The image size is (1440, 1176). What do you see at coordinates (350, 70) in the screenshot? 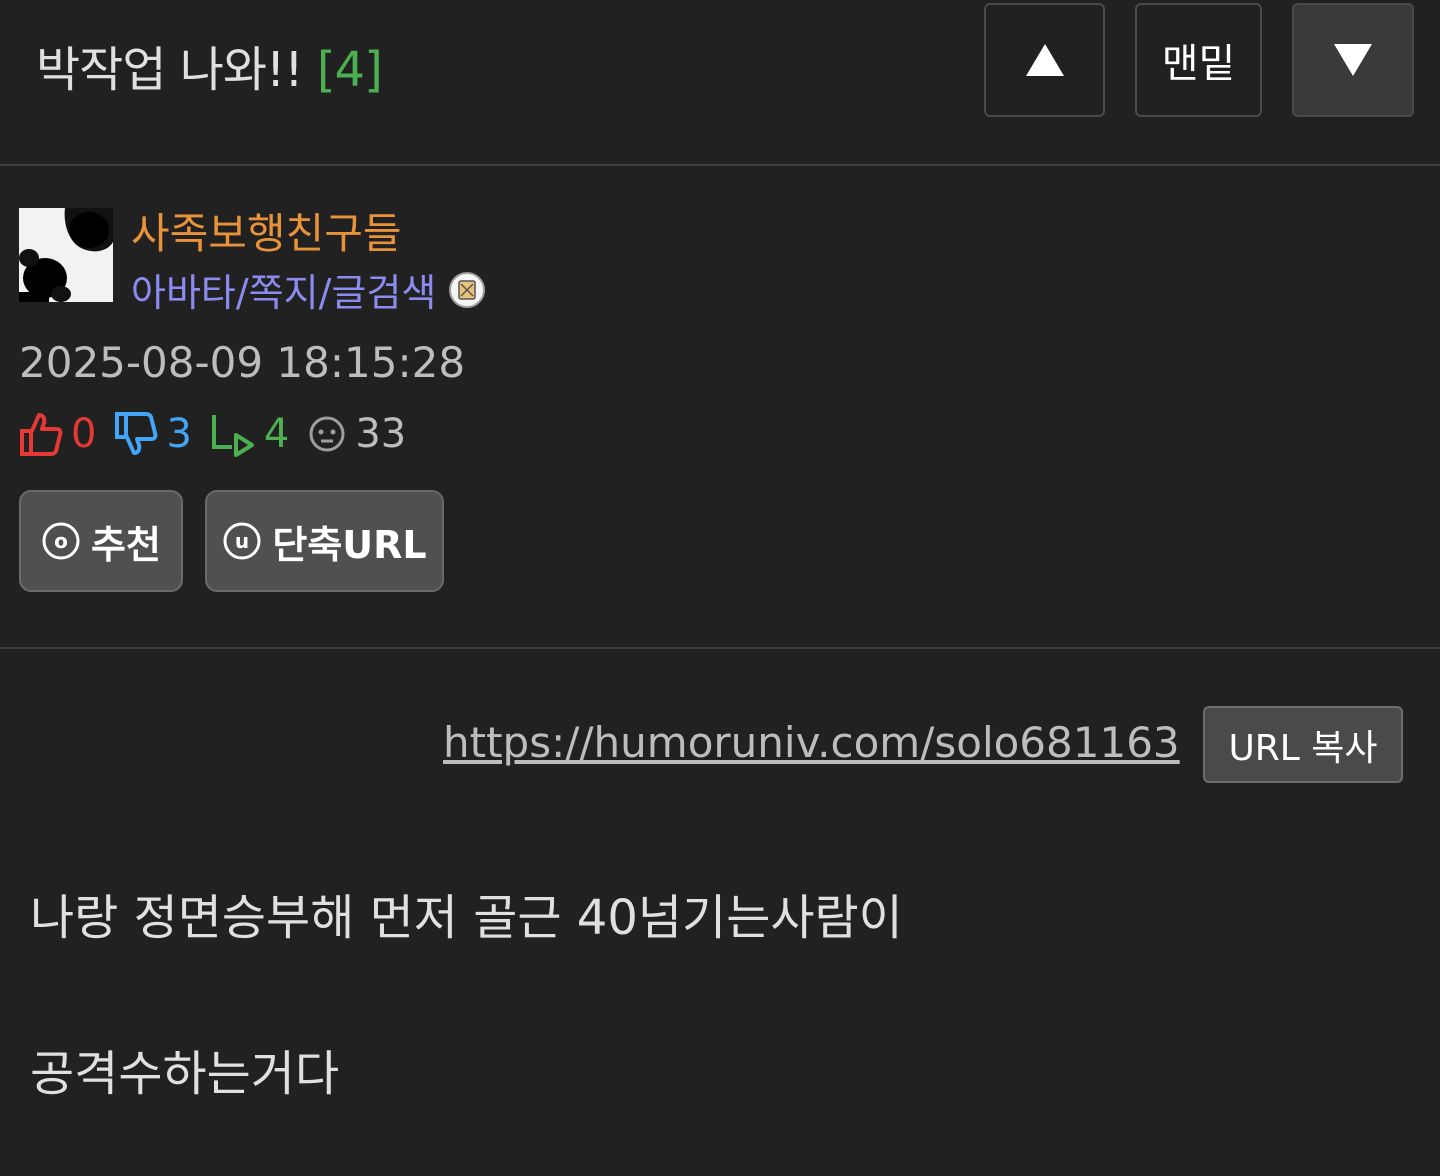
I see `comment-count: [4]` at bounding box center [350, 70].